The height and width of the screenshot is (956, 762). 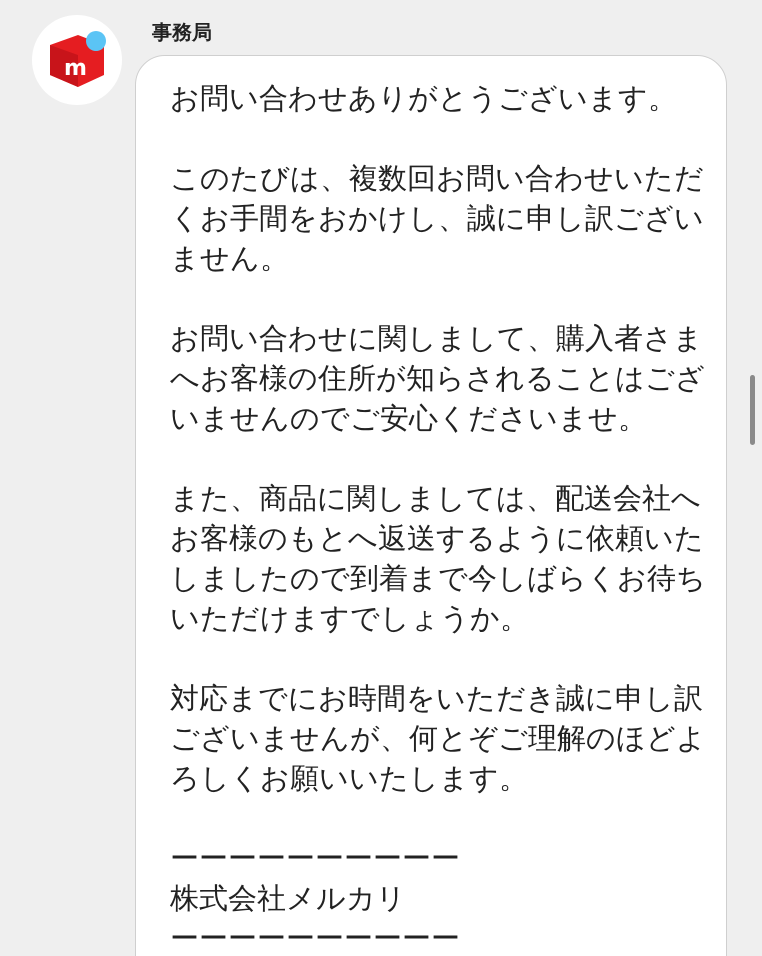 What do you see at coordinates (438, 378) in the screenshot?
I see `message-paragraph: お問い合わせに関しまして、購入者さまへお客様の住所が知らされることはございませんのでご安心くださいませ。` at bounding box center [438, 378].